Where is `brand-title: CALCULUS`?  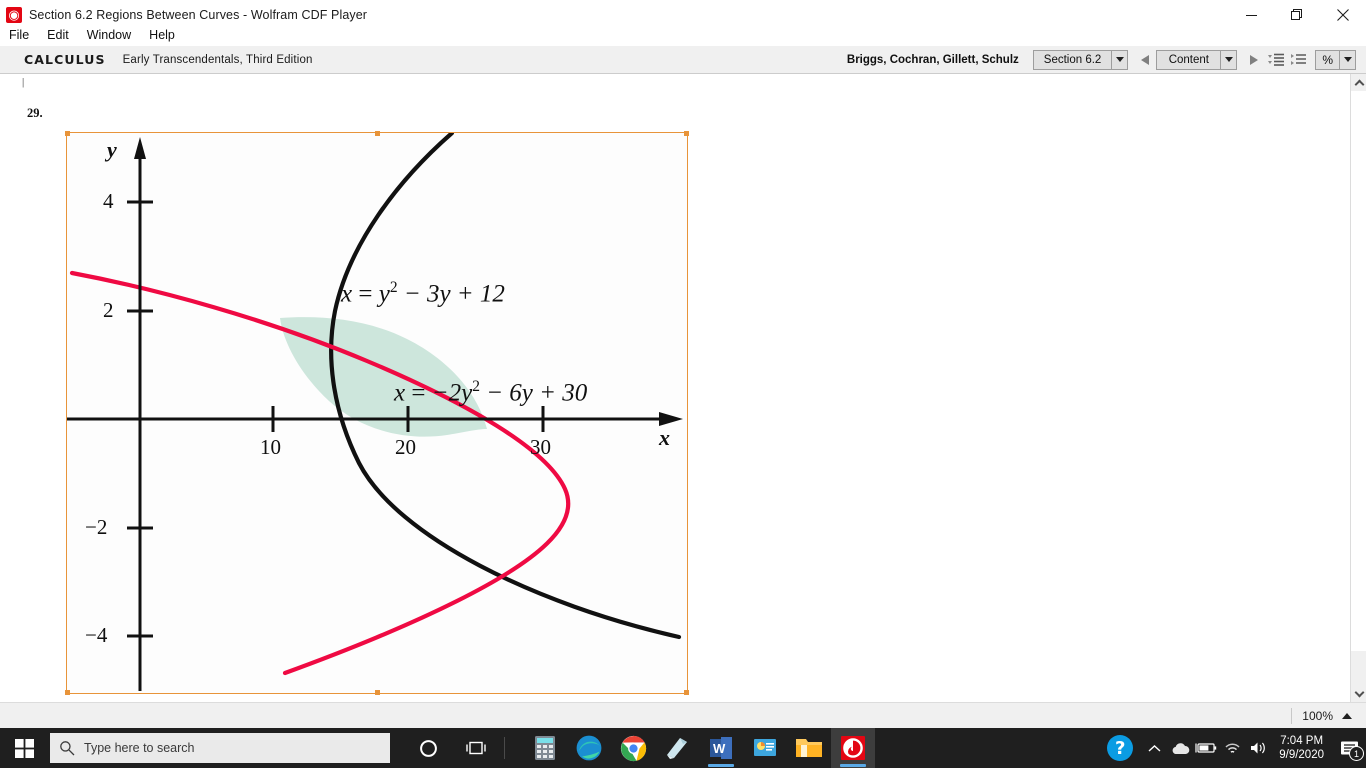
brand-title: CALCULUS is located at coordinates (65, 59).